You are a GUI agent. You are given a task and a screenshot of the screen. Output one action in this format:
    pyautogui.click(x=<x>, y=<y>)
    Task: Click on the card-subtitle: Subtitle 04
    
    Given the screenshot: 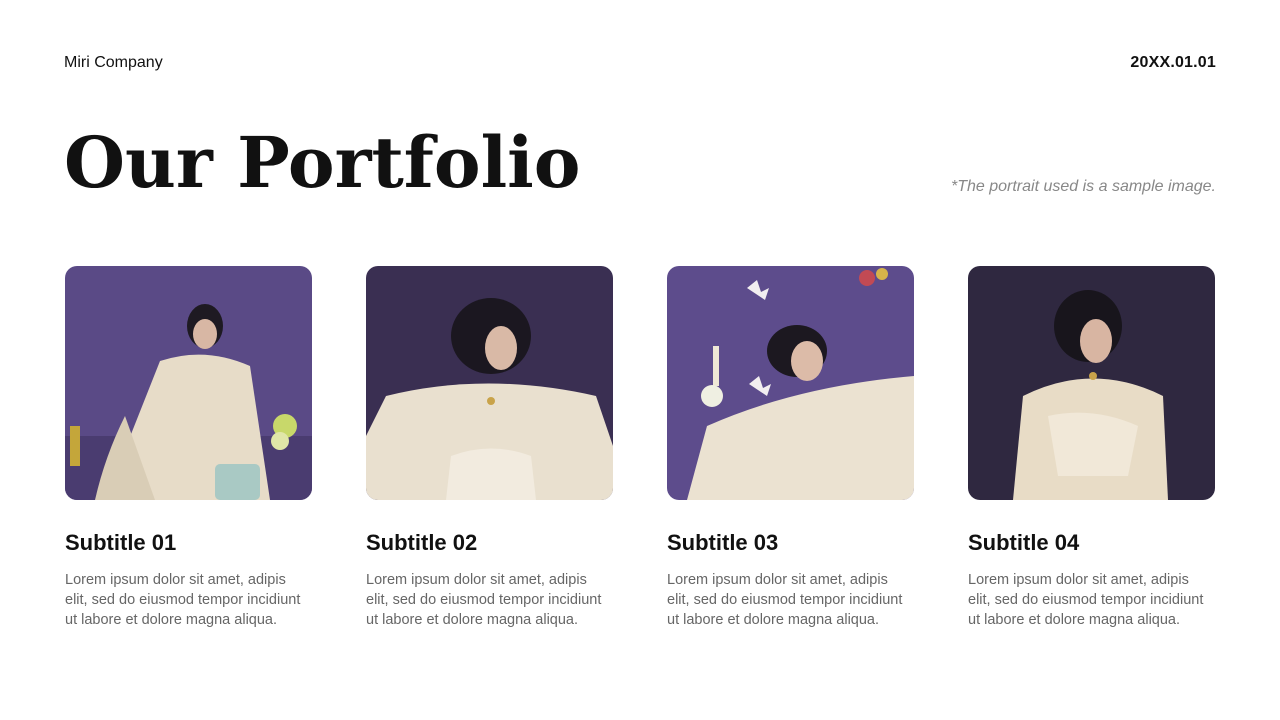 What is the action you would take?
    pyautogui.click(x=1024, y=542)
    